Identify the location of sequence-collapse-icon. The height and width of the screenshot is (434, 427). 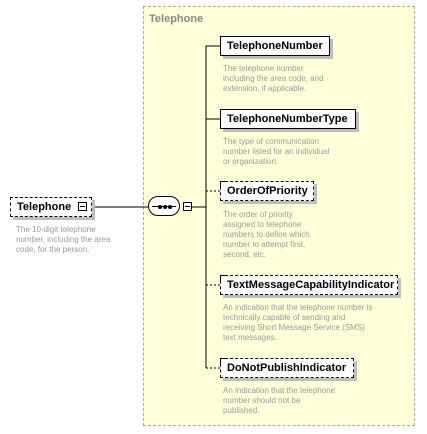
(187, 206).